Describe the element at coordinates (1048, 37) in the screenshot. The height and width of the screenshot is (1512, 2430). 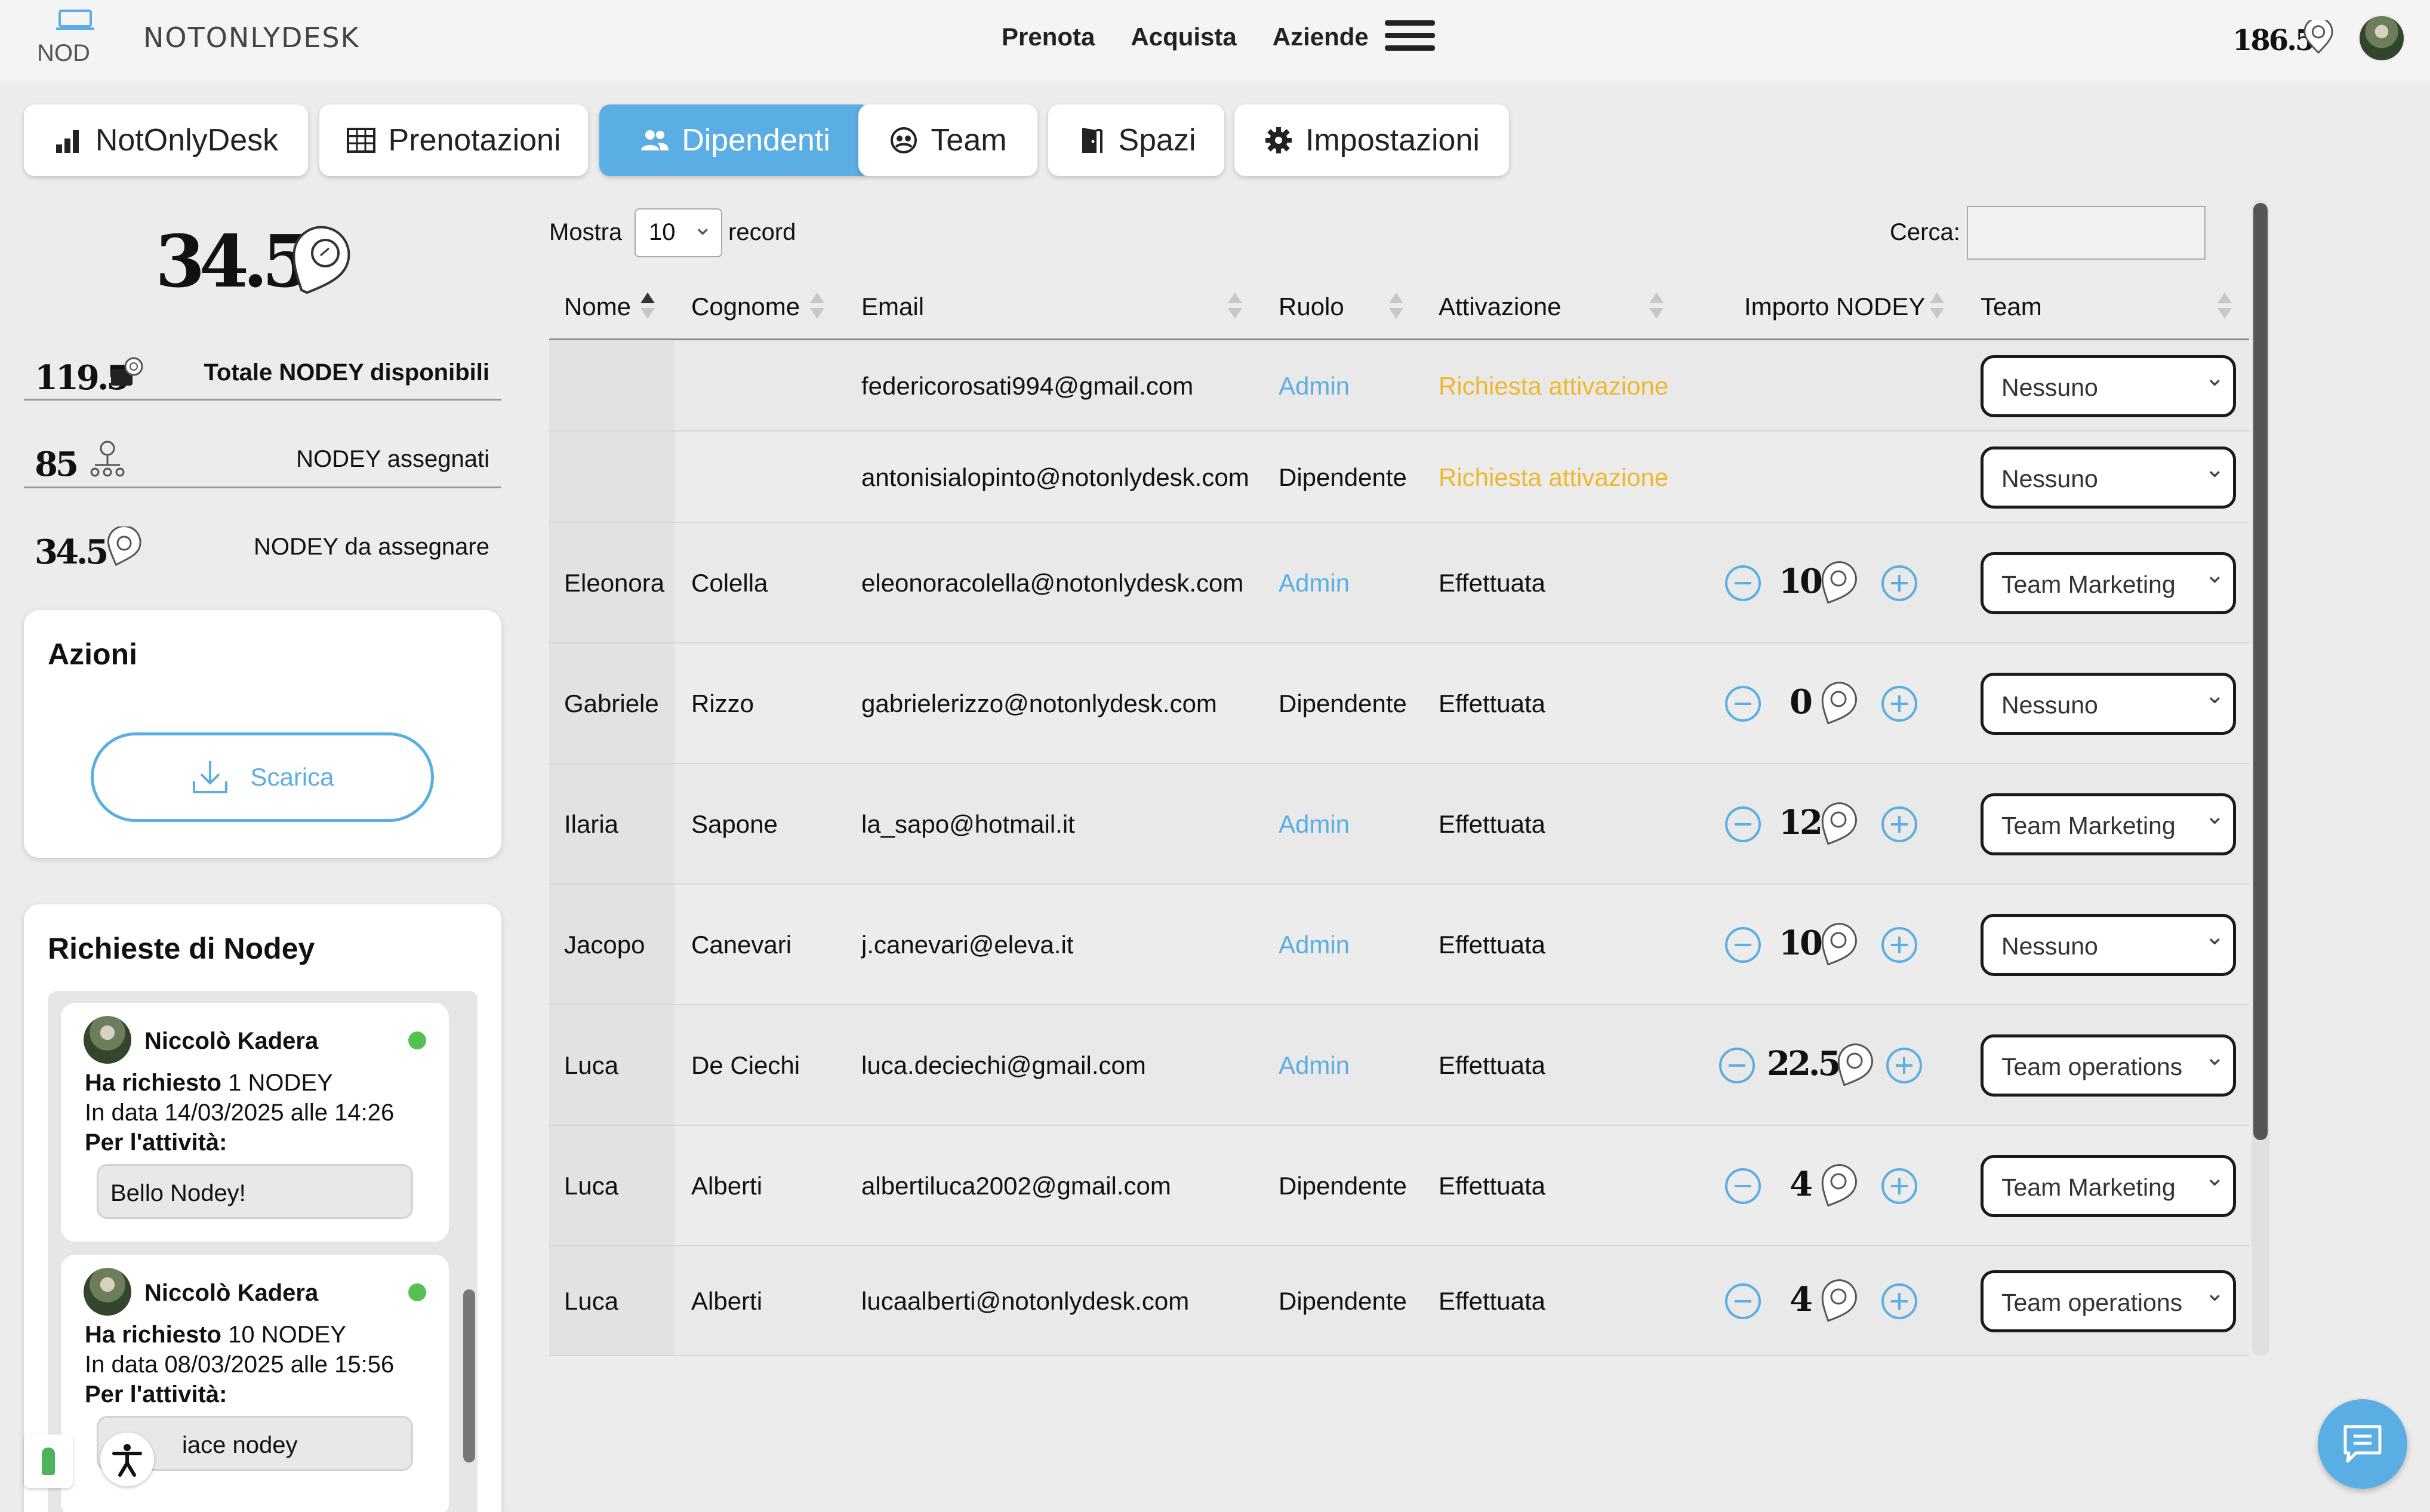
I see `nav-prenota: Prenota` at that location.